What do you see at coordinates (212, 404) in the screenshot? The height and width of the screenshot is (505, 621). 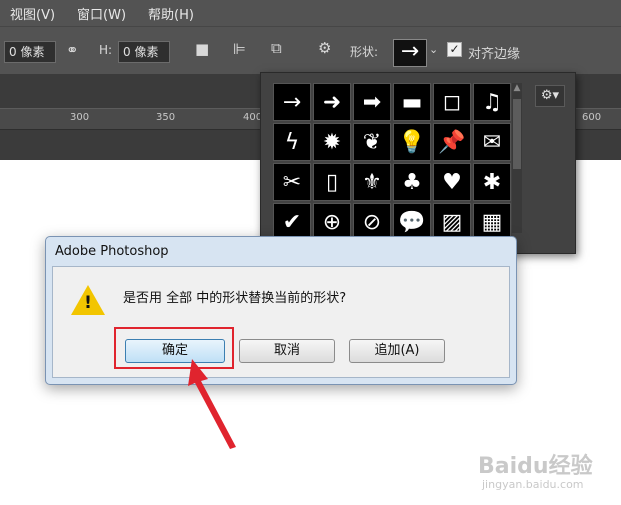 I see `annotation-arrow-icon` at bounding box center [212, 404].